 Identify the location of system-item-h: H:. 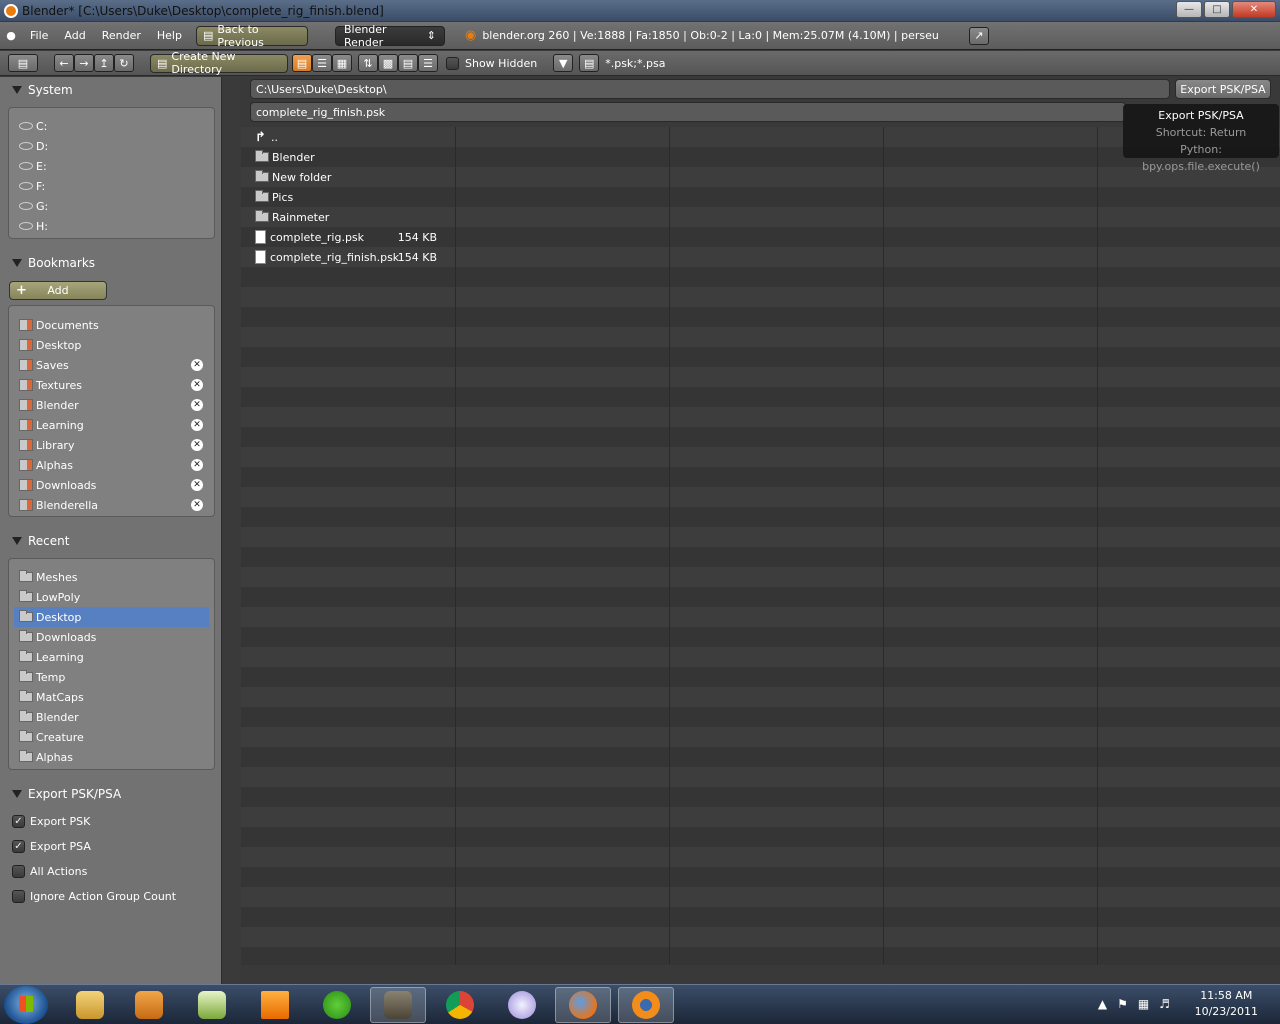
(111, 226).